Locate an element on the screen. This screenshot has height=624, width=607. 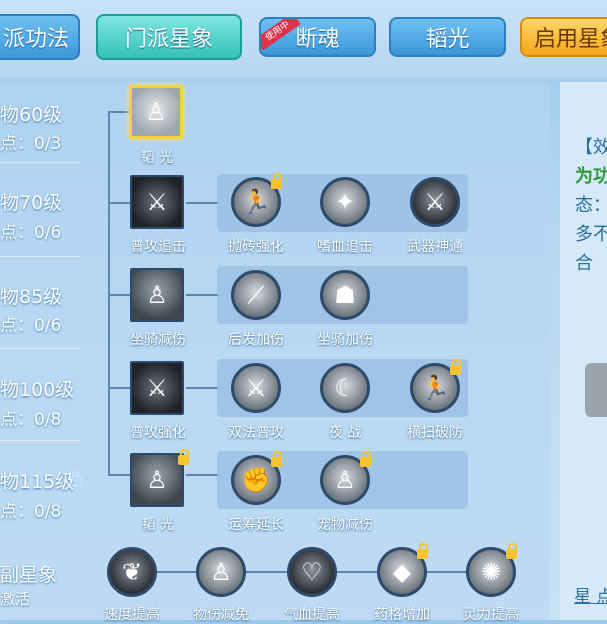
skill-dual-attack-icon: ⚔ is located at coordinates (256, 388).